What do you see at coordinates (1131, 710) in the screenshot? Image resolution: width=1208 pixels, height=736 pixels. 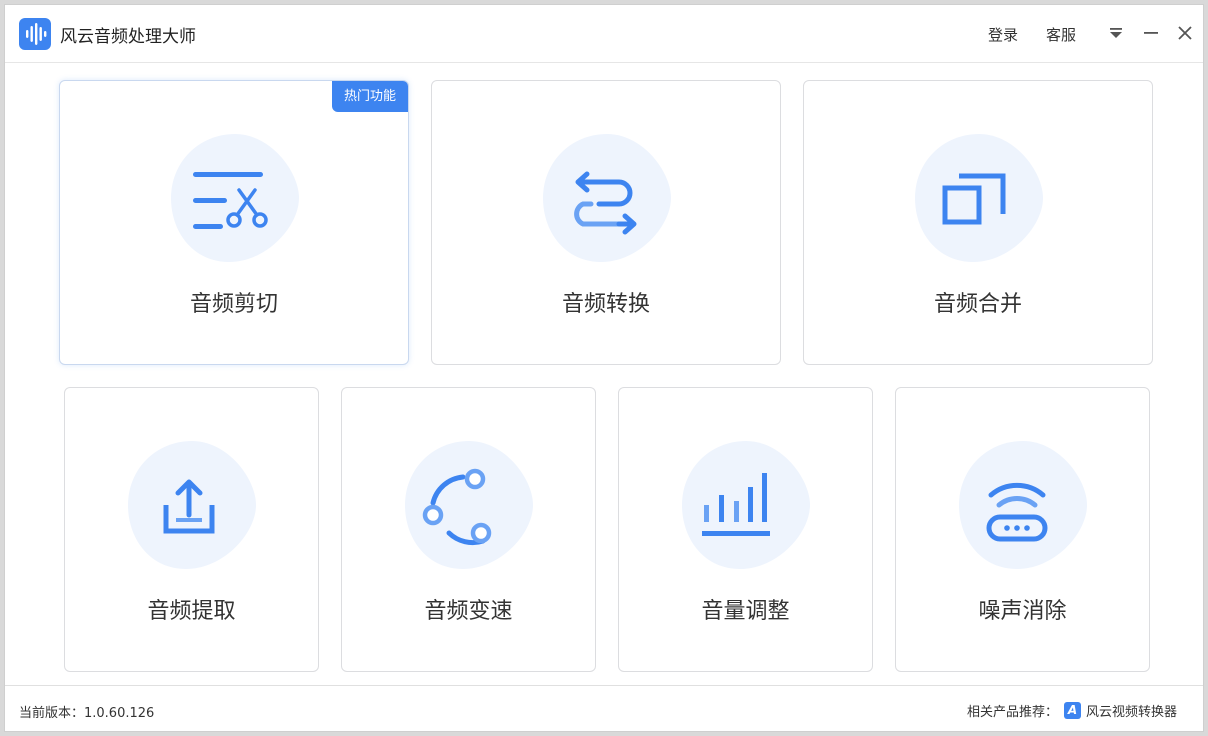 I see `video-converter-link: 风云视频转换器` at bounding box center [1131, 710].